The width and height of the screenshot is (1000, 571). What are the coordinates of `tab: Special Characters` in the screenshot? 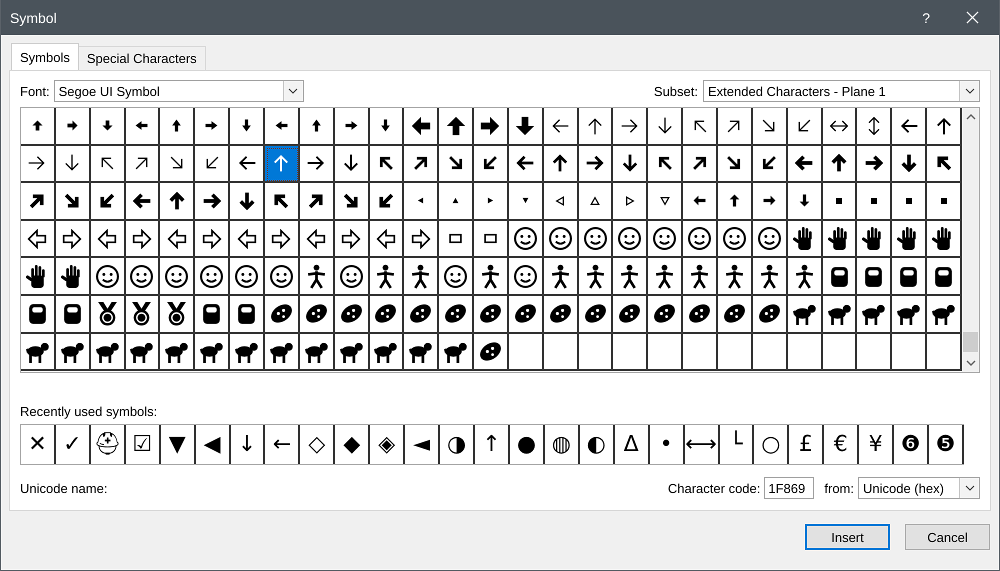 It's located at (142, 58).